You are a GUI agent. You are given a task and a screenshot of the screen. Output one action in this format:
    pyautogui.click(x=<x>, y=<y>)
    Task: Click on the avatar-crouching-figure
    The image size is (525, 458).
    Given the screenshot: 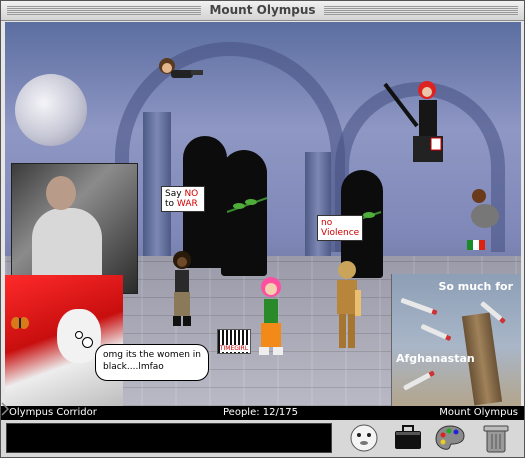 What is the action you would take?
    pyautogui.click(x=484, y=220)
    